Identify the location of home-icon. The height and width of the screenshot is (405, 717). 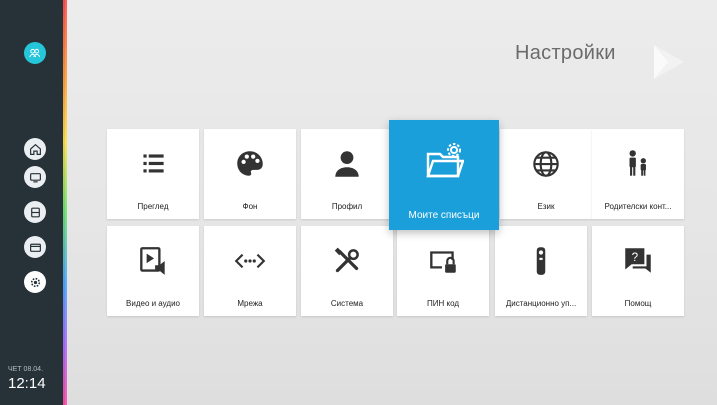
(35, 149).